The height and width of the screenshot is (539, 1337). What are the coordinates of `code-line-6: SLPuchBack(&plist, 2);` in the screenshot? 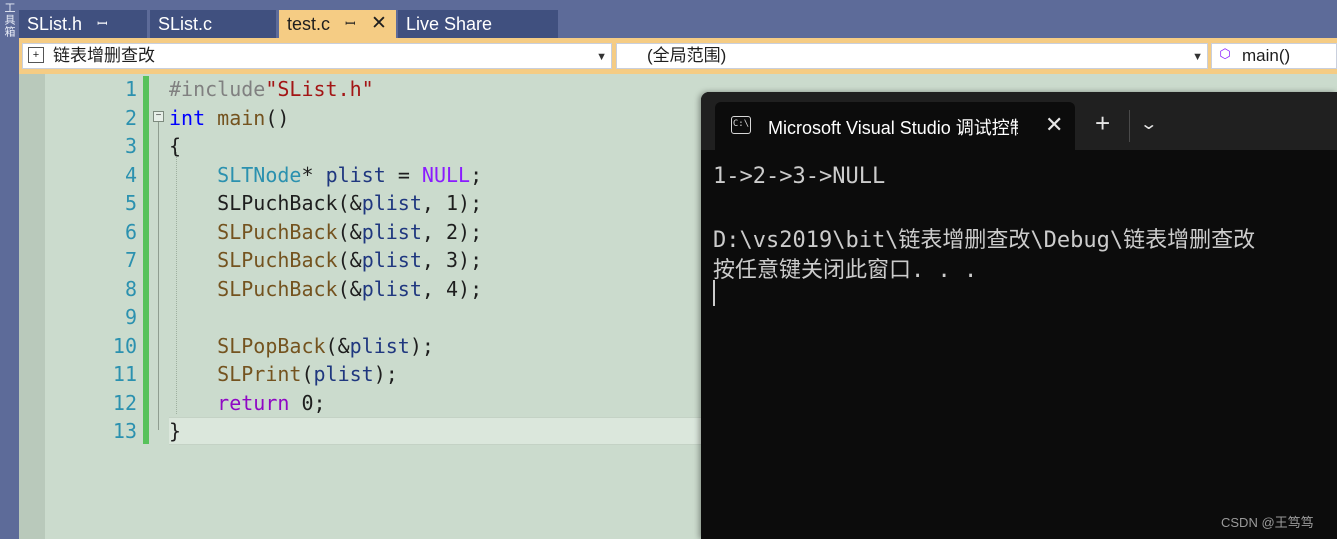 It's located at (350, 232).